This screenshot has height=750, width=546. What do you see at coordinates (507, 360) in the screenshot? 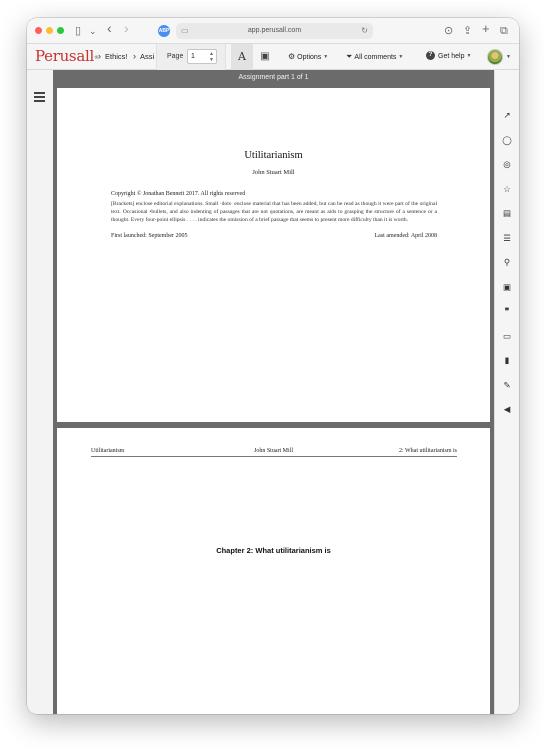
I see `bookmark-icon: ▮` at bounding box center [507, 360].